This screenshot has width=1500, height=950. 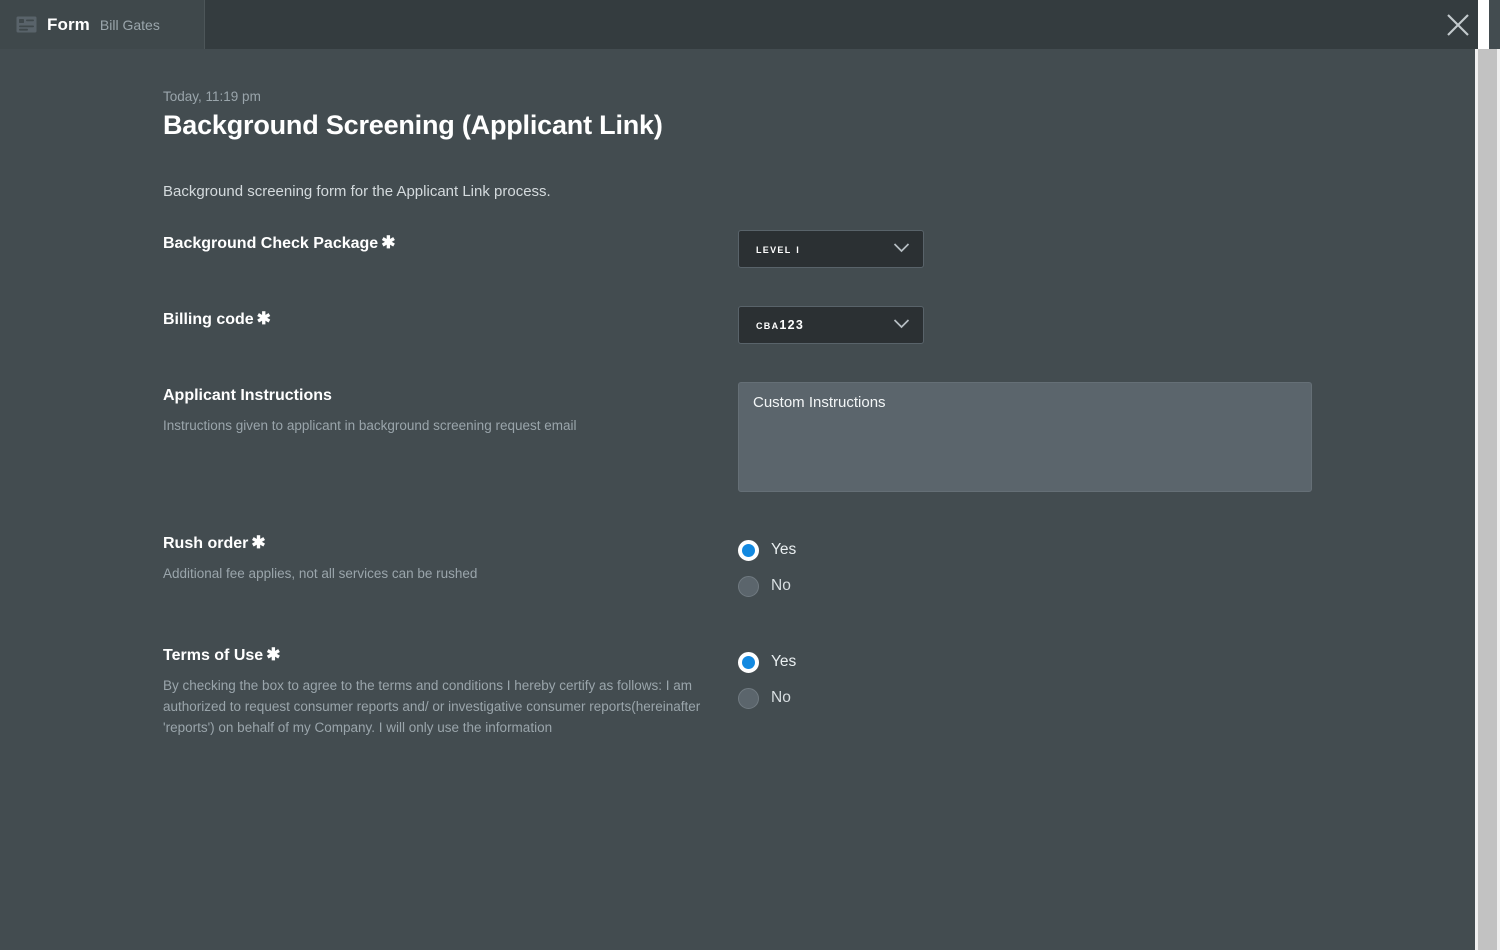 What do you see at coordinates (271, 243) in the screenshot?
I see `field-label-text: Background Check Package` at bounding box center [271, 243].